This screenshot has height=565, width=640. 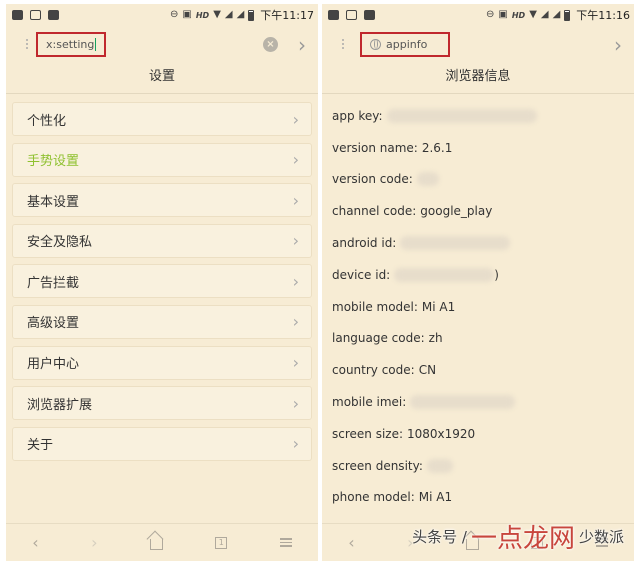 I want to click on url-input: x:setting, so click(x=71, y=44).